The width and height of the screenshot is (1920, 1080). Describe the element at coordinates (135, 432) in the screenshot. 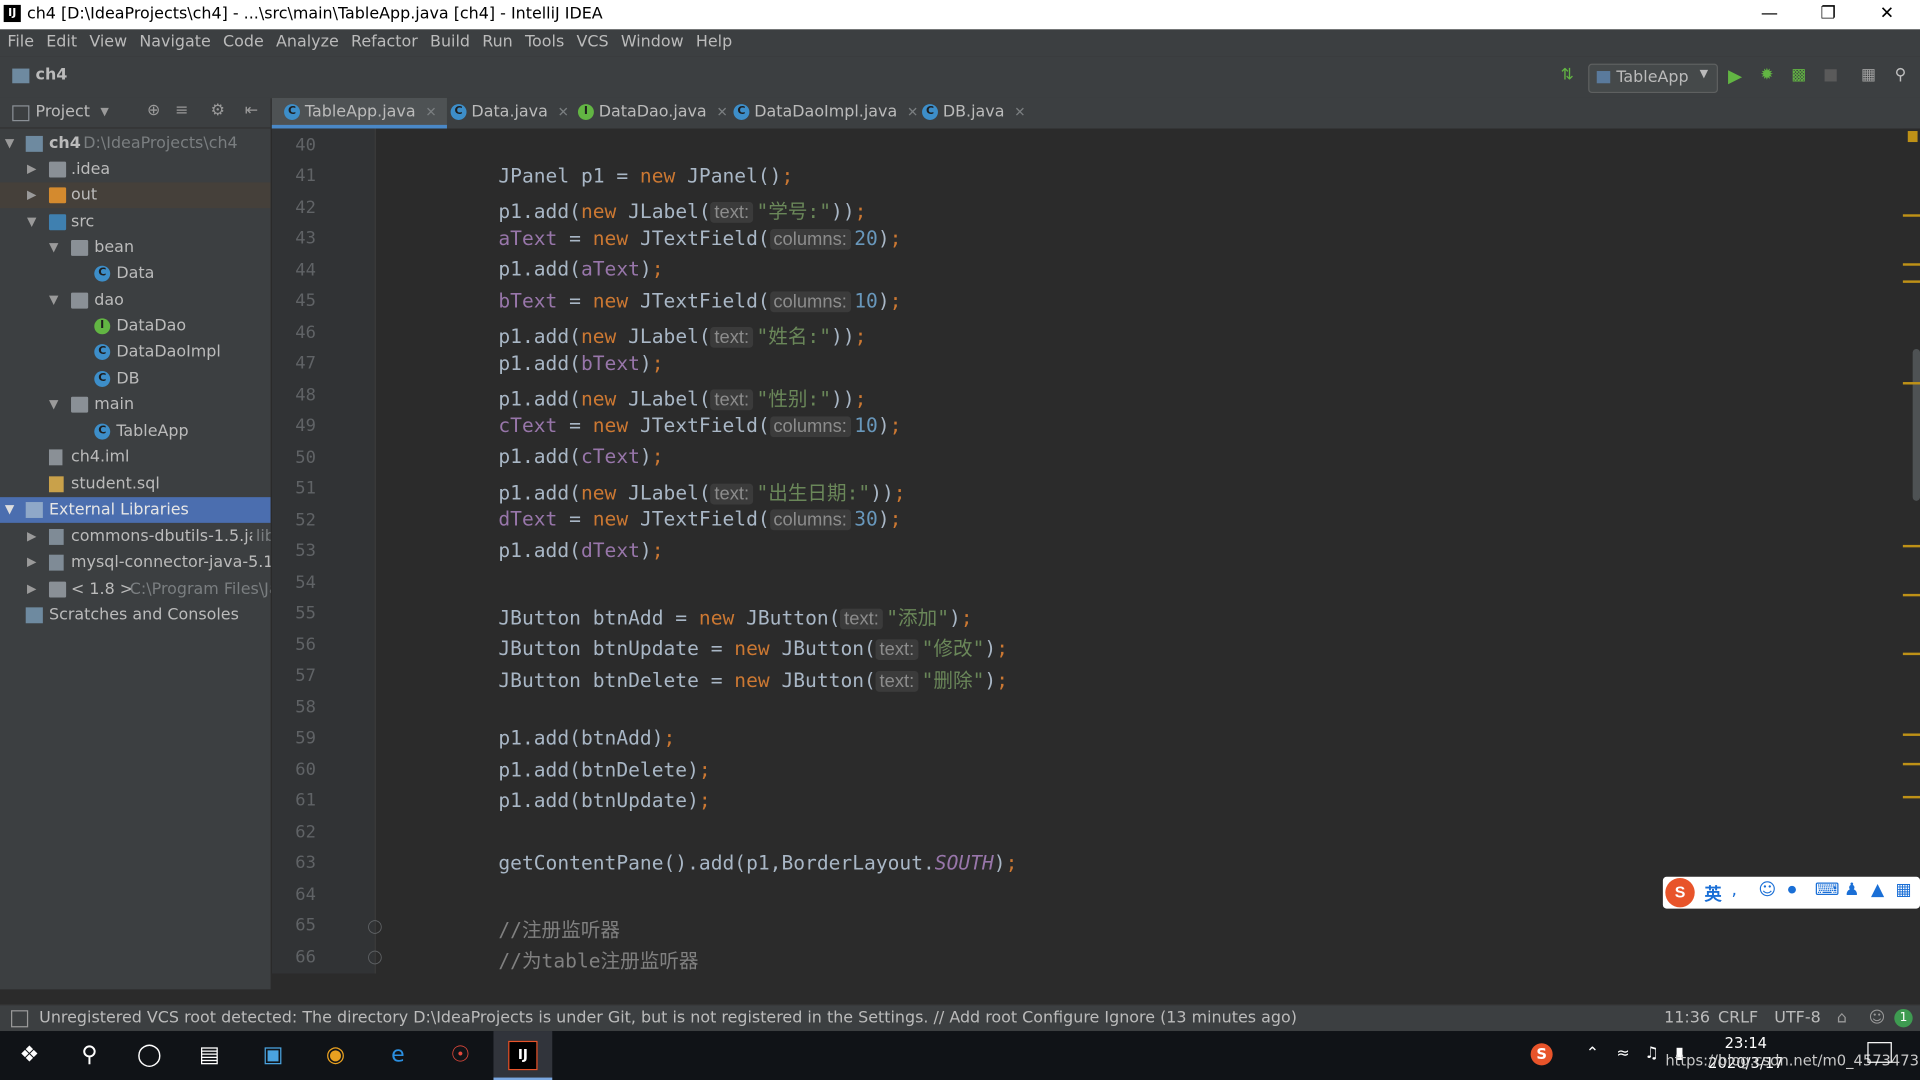

I see `tree-item-tableapp: C TableApp` at that location.